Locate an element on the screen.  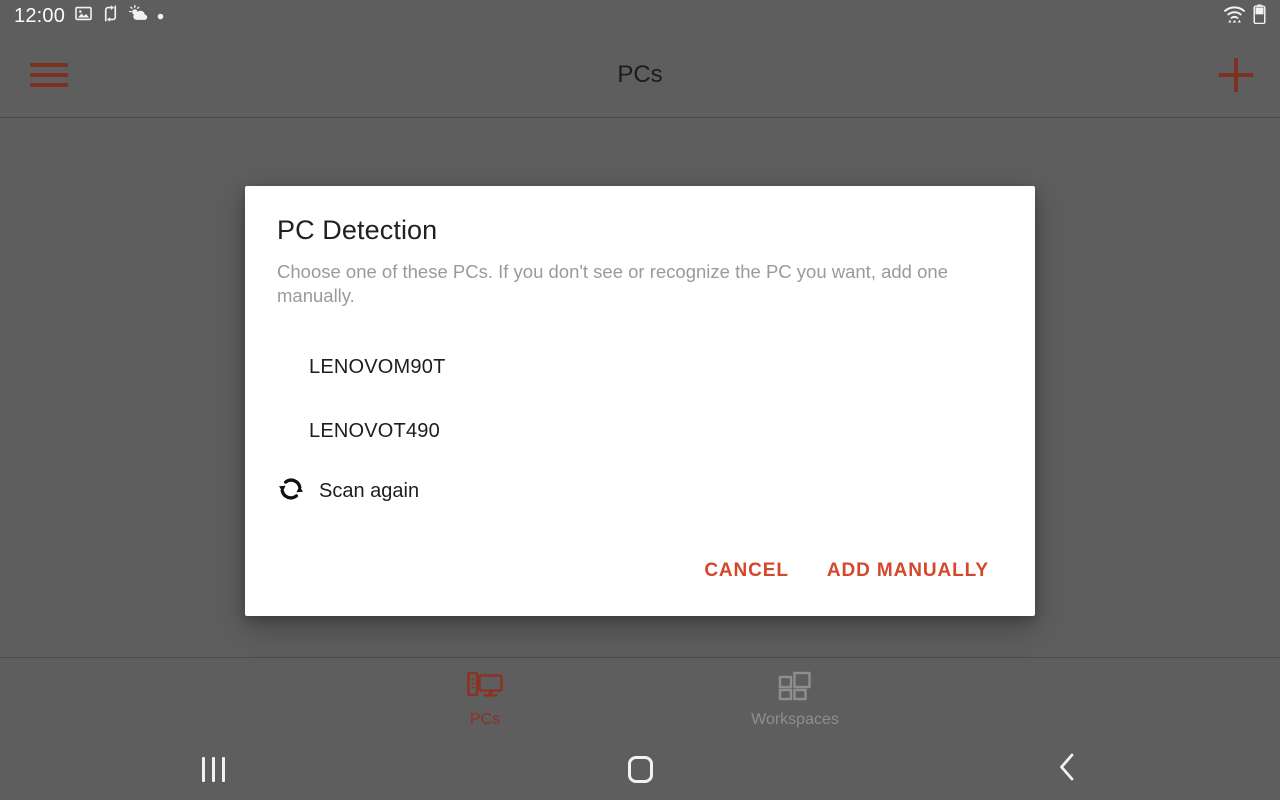
status-clock: 12:00 is located at coordinates (40, 16).